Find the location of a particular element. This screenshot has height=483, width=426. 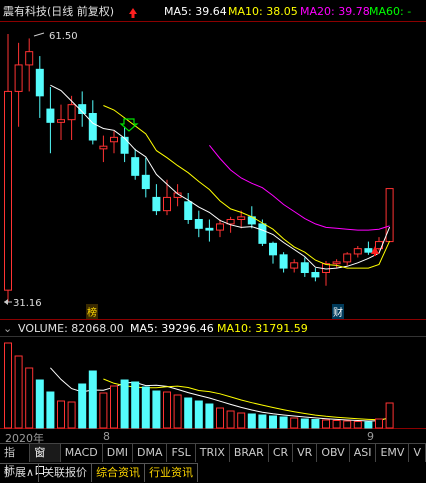

bottom-tab: 扩展∧ is located at coordinates (20, 472).